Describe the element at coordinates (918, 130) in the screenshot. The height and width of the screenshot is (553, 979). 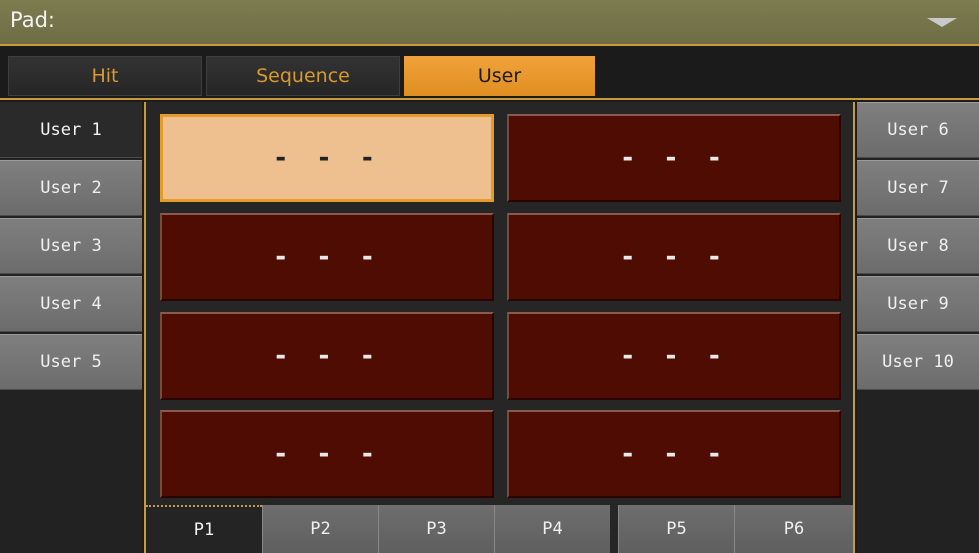
I see `slot-user-6: User 6` at that location.